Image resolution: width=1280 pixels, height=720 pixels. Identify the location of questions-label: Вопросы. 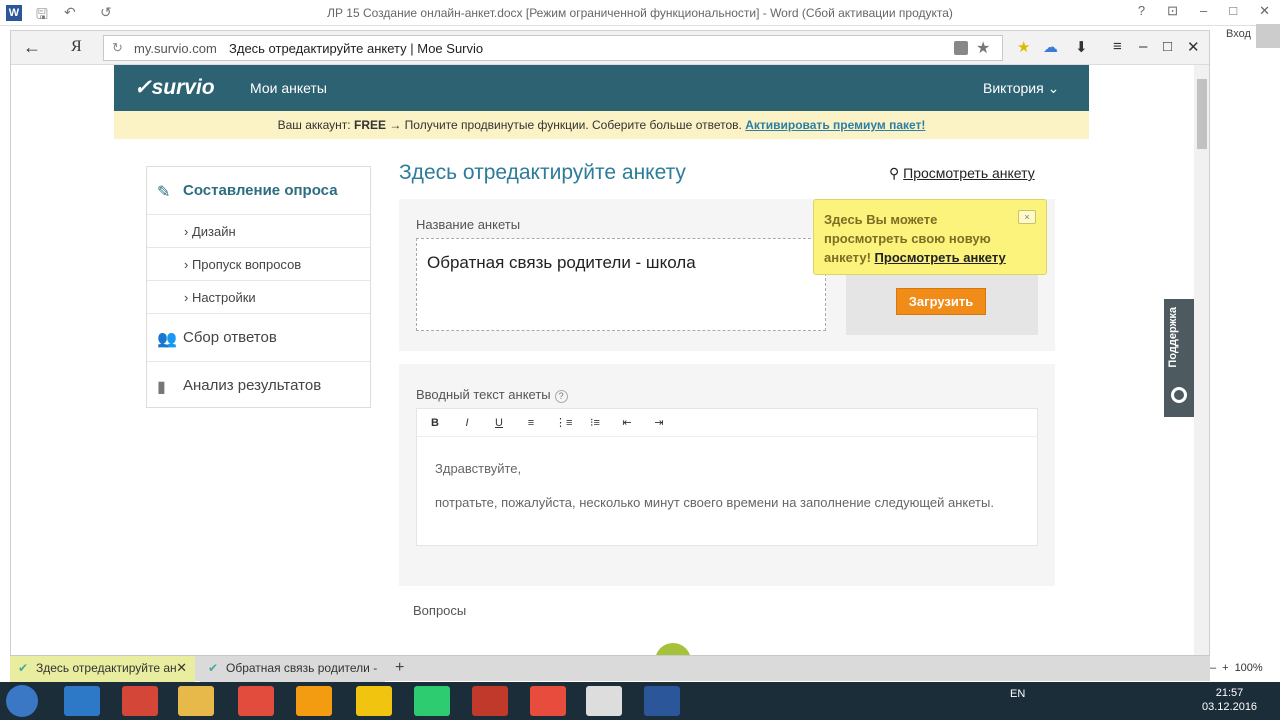
(440, 610).